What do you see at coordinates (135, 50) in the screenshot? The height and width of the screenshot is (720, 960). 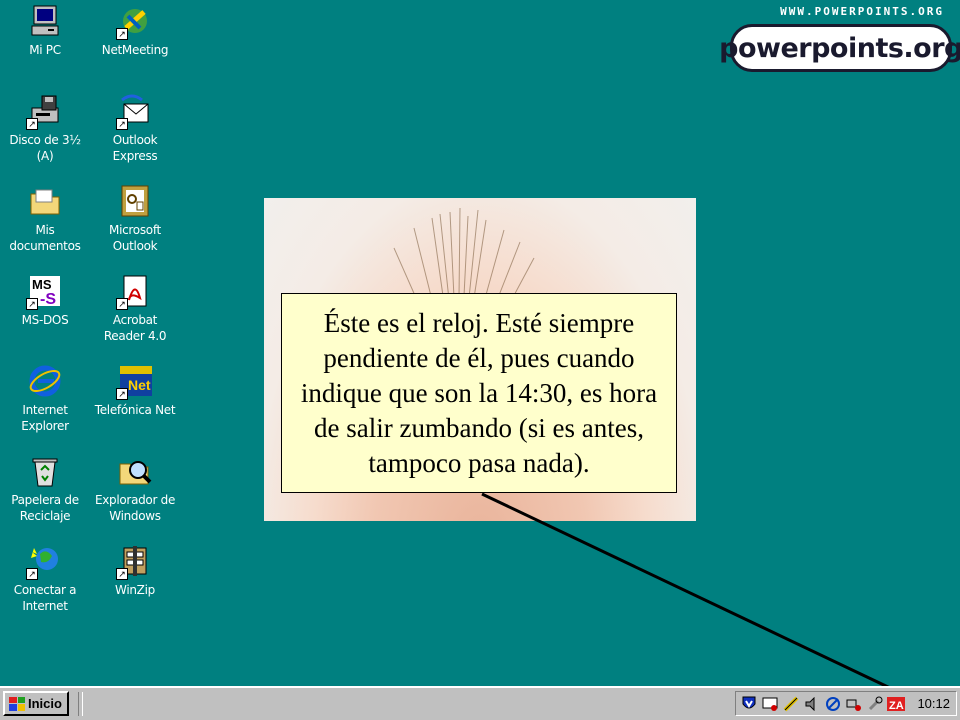 I see `icon-label: NetMeeting` at bounding box center [135, 50].